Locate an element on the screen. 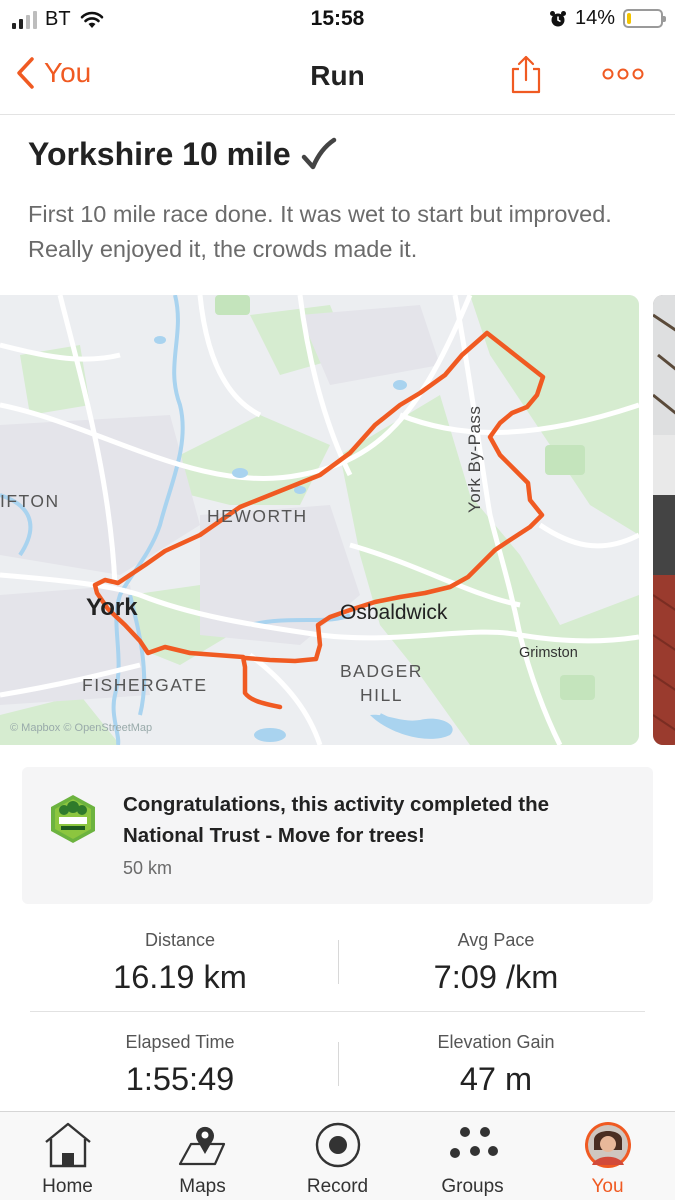  home-icon is located at coordinates (68, 1145).